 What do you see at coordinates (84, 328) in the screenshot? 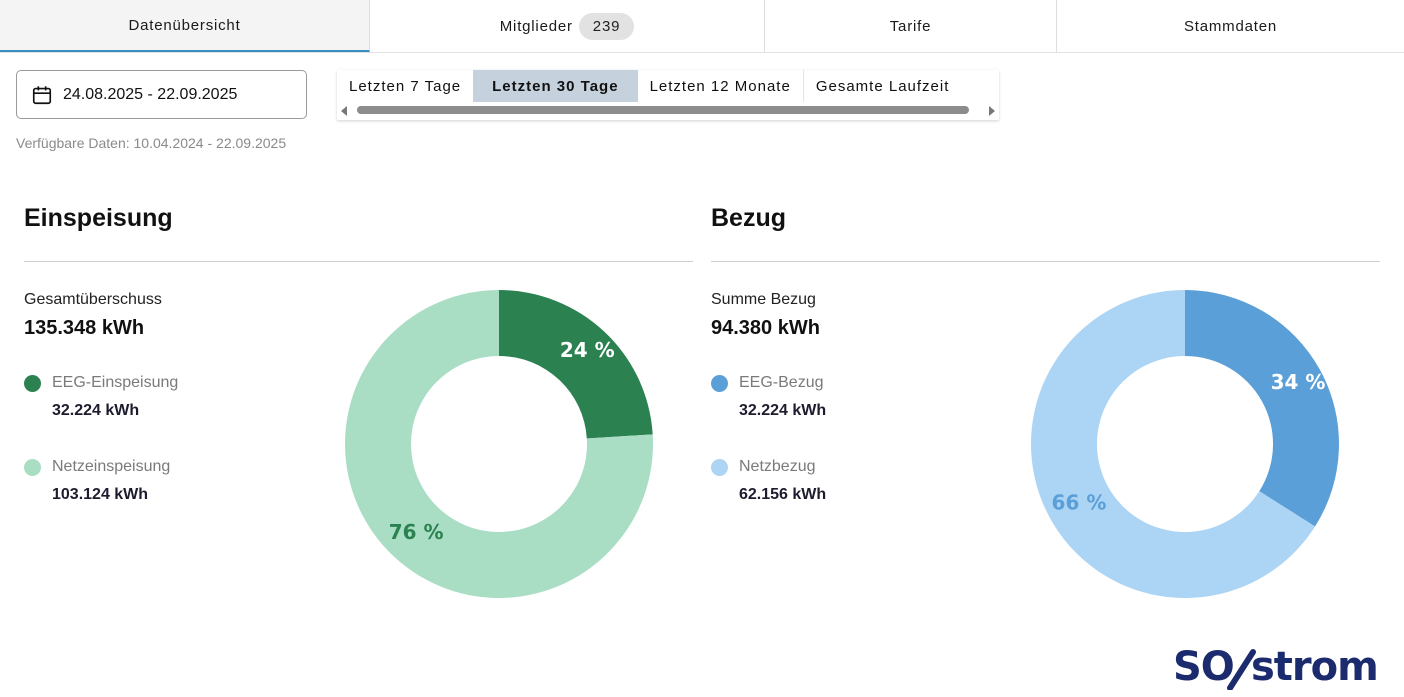
I see `feed-in-total-value: 135.348 kWh` at bounding box center [84, 328].